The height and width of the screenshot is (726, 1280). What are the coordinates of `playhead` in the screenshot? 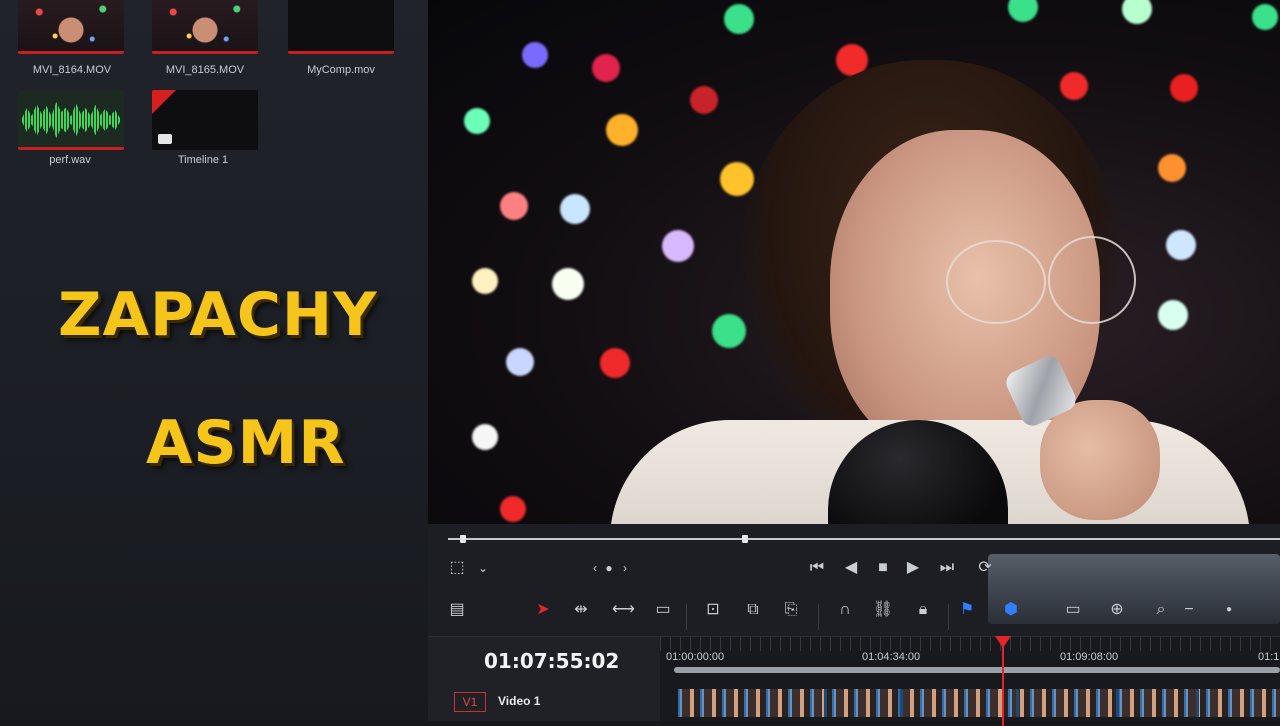 It's located at (1003, 684).